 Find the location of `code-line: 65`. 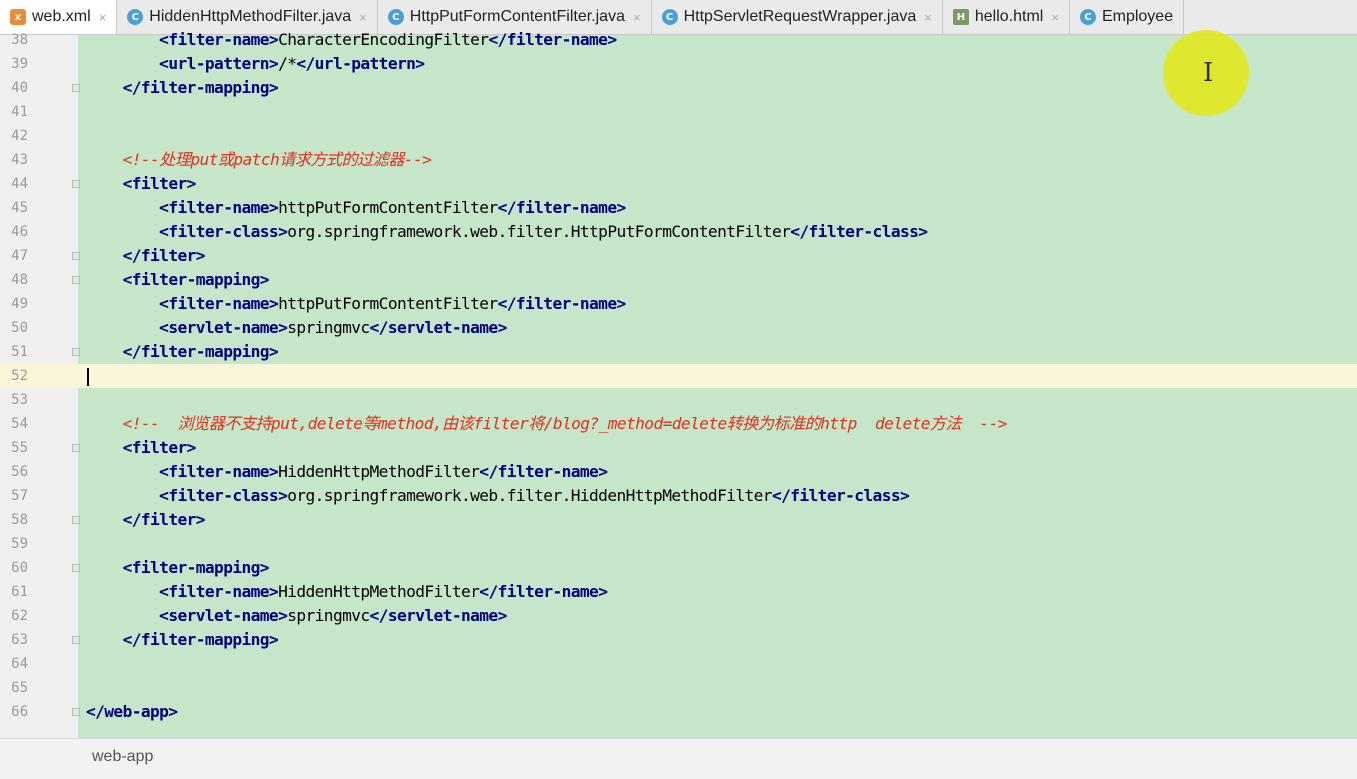

code-line: 65 is located at coordinates (678, 688).